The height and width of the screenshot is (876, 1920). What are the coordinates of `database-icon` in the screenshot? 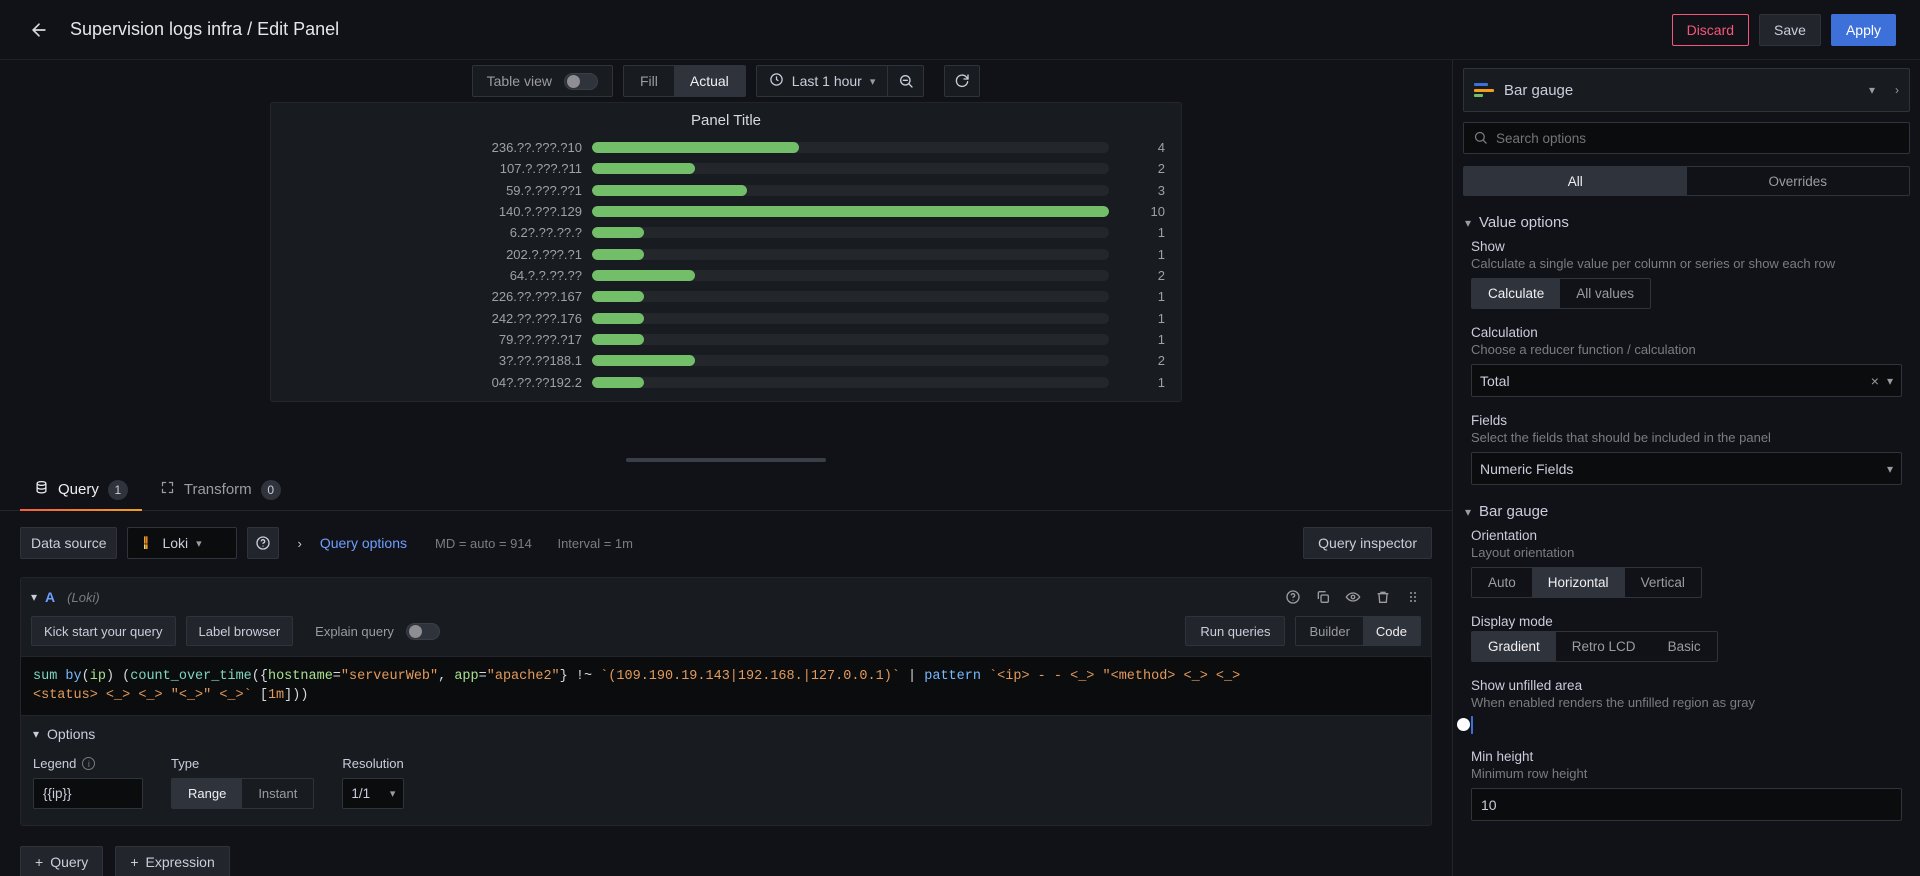 It's located at (41, 489).